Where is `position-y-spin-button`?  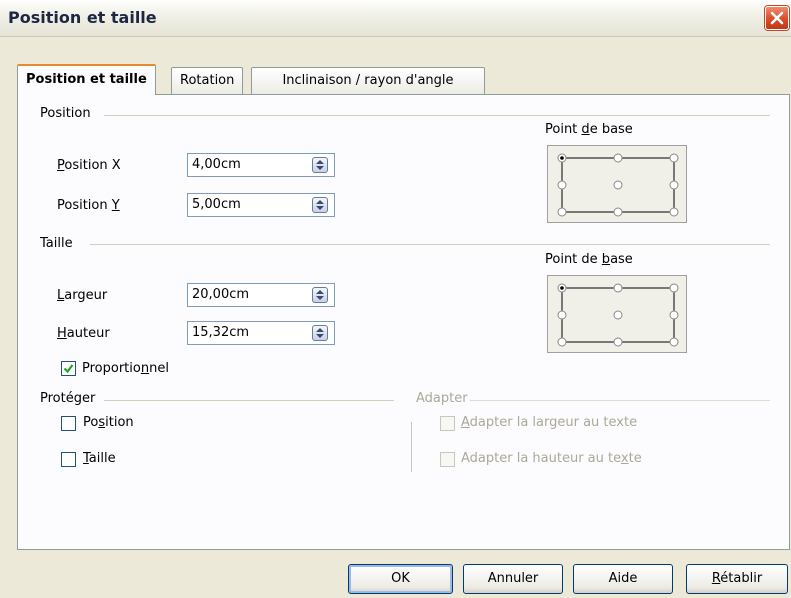 position-y-spin-button is located at coordinates (320, 205).